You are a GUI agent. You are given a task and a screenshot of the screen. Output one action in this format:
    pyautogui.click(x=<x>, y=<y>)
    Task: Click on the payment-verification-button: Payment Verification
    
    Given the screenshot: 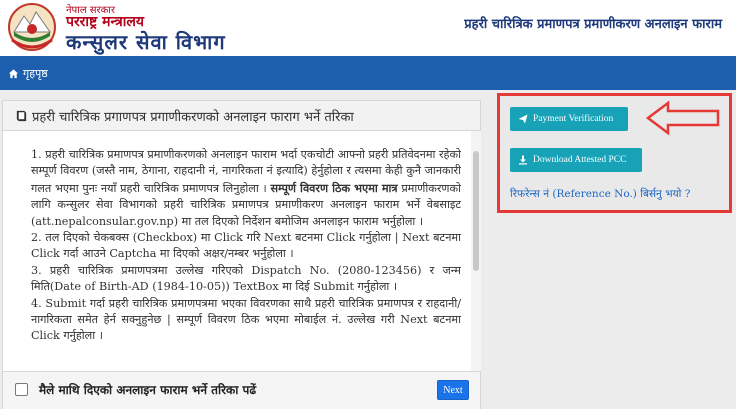 What is the action you would take?
    pyautogui.click(x=569, y=119)
    